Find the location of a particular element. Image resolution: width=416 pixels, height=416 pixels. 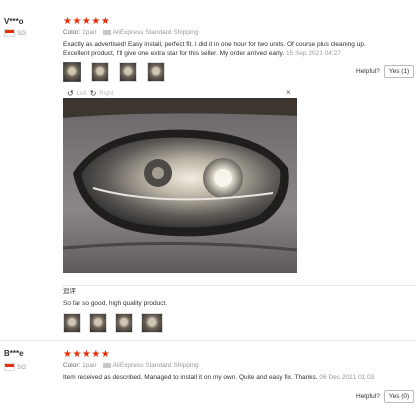

close-viewer-icon: × is located at coordinates (288, 92).